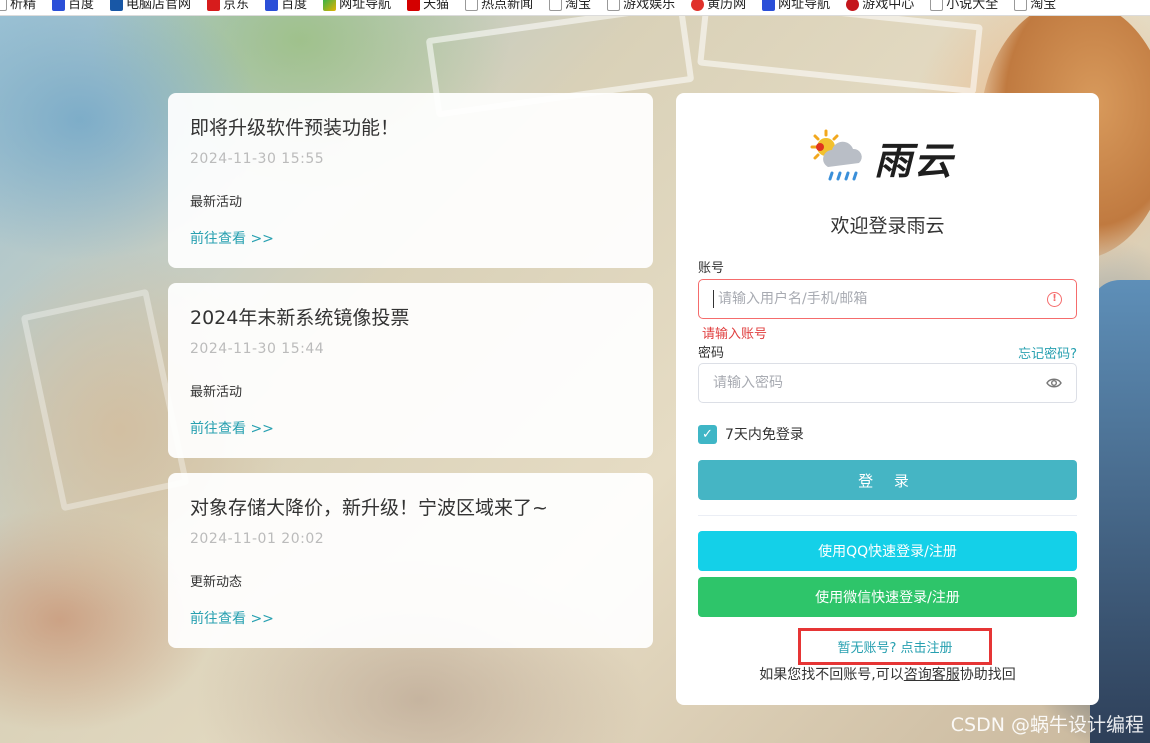  What do you see at coordinates (414, 5) in the screenshot?
I see `tmall-icon` at bounding box center [414, 5].